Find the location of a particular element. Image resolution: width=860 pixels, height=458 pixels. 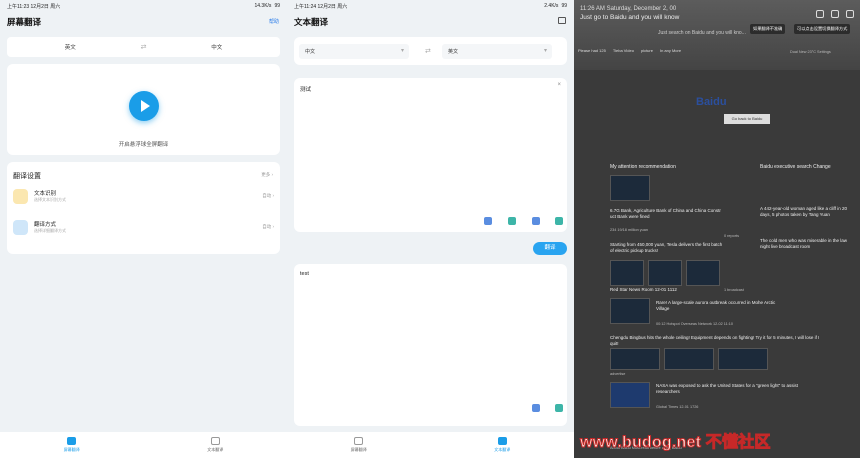

feed-source: Red Star News Room 12-01 1112 is located at coordinates (643, 289).